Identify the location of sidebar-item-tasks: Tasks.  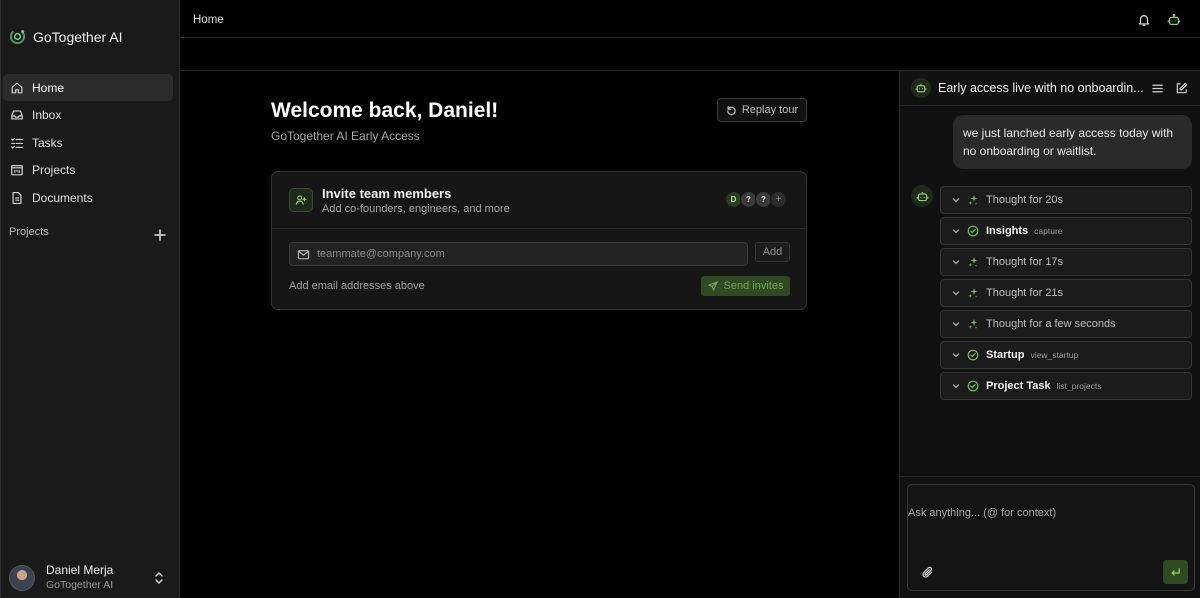
(88, 142).